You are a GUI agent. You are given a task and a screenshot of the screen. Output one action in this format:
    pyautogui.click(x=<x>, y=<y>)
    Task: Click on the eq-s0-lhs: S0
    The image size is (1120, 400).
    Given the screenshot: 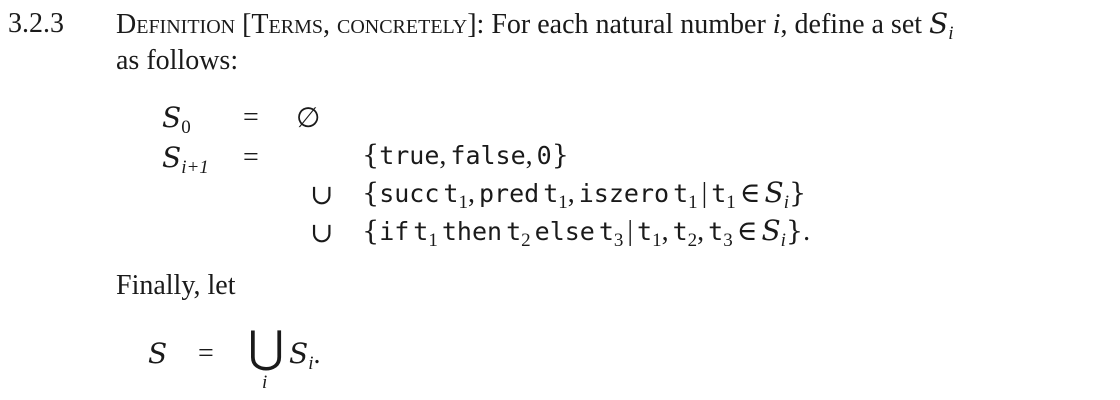 What is the action you would take?
    pyautogui.click(x=176, y=120)
    